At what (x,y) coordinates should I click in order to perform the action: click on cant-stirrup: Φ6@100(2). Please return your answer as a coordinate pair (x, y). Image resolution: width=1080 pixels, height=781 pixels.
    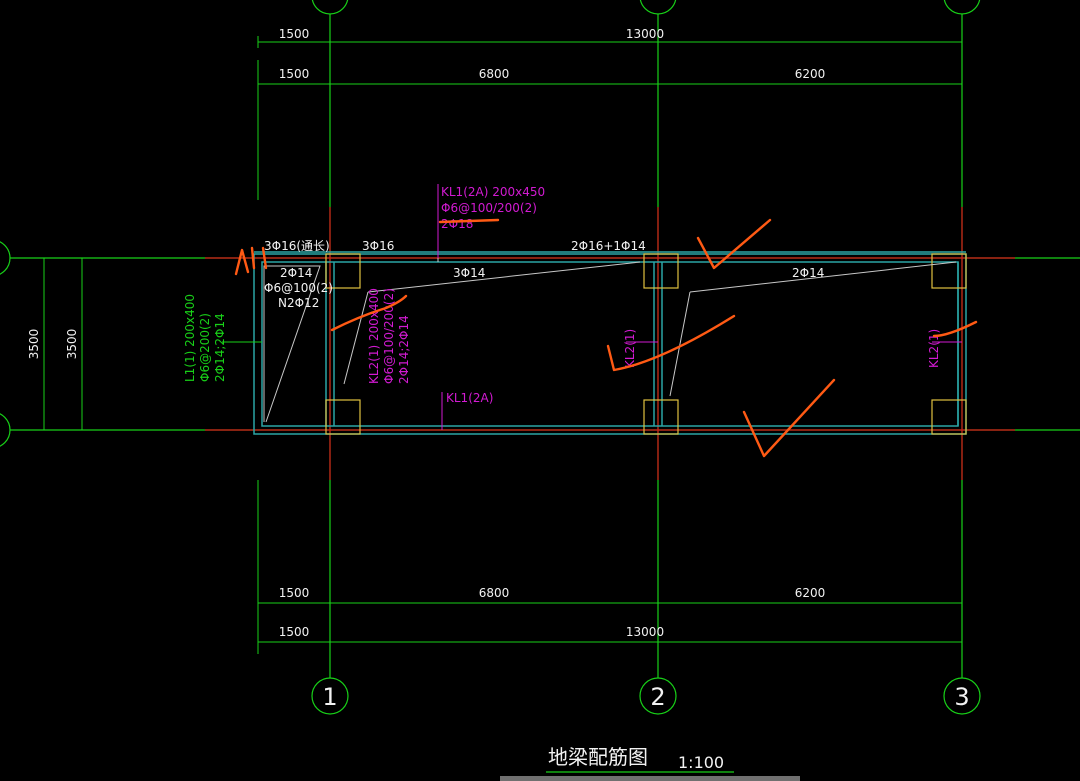
    Looking at the image, I should click on (298, 288).